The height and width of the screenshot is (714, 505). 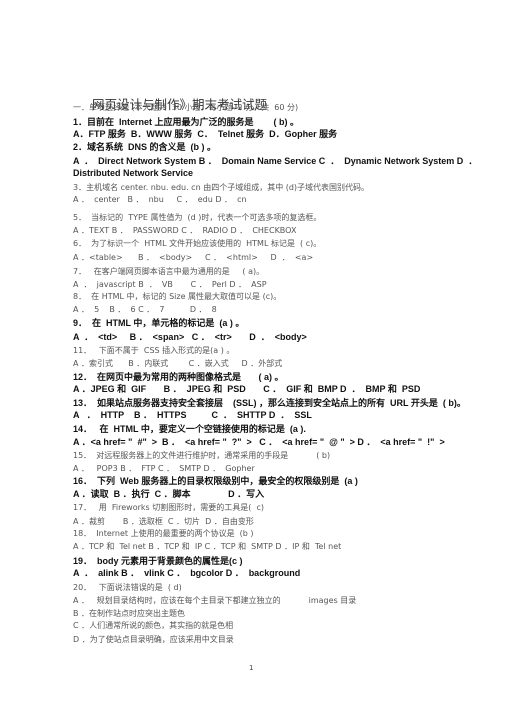 What do you see at coordinates (159, 323) in the screenshot?
I see `question-9: 9． 在 HTML 中，单元格的标记是 (a ) 。` at bounding box center [159, 323].